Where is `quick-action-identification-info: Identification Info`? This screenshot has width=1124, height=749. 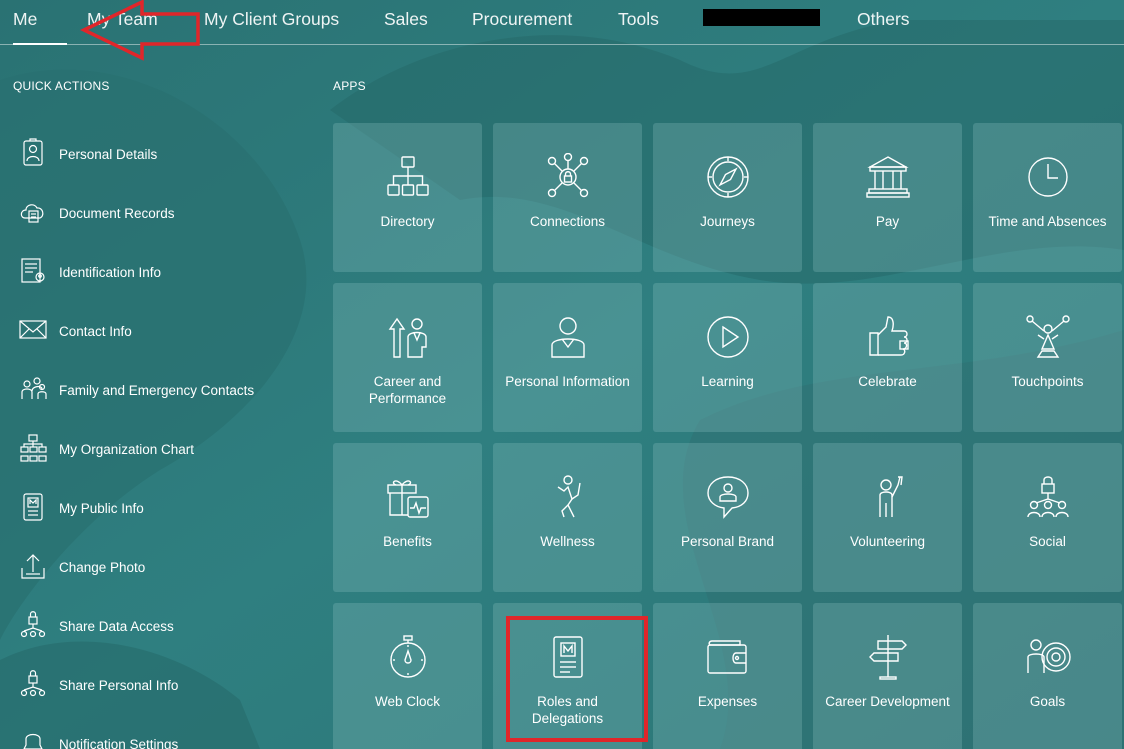 quick-action-identification-info: Identification Info is located at coordinates (168, 275).